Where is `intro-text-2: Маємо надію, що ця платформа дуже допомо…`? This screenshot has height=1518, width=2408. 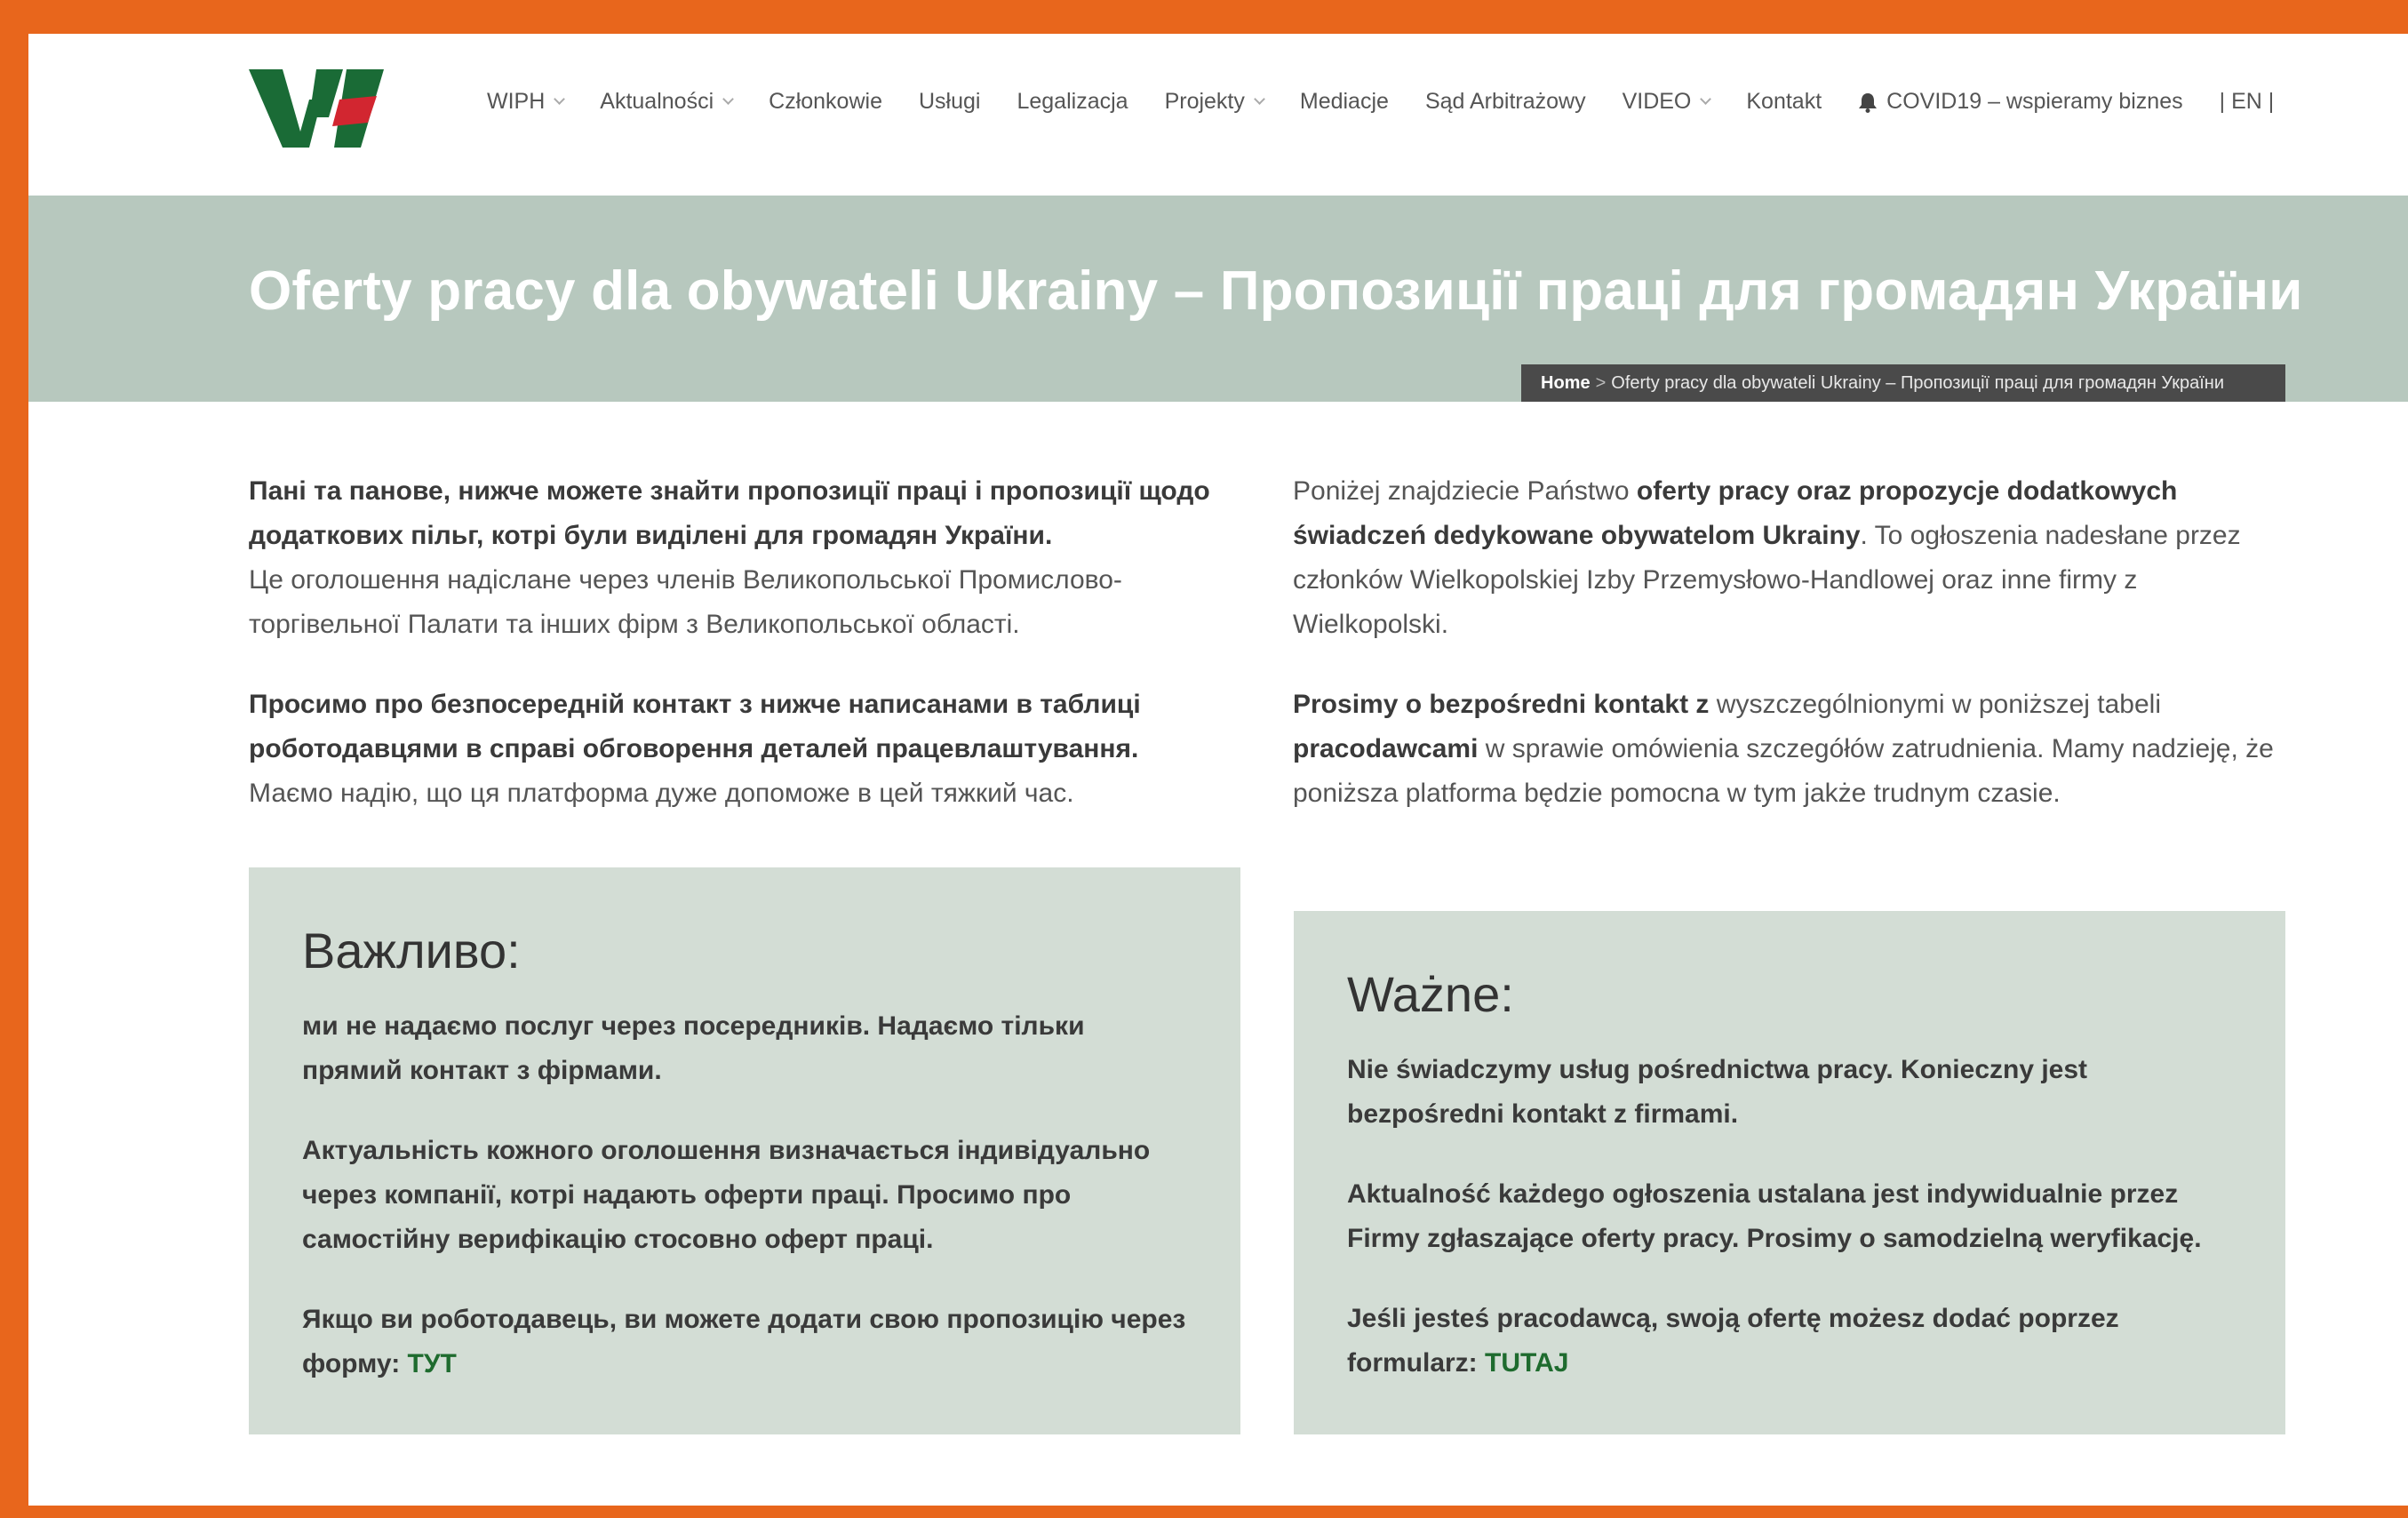 intro-text-2: Маємо надію, що ця платформа дуже допомо… is located at coordinates (661, 793).